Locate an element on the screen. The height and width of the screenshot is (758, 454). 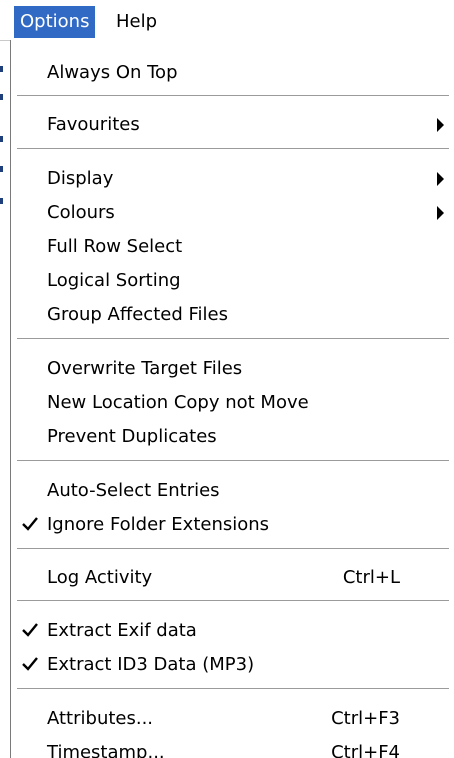
menu-item-label: Always On Top is located at coordinates (112, 72).